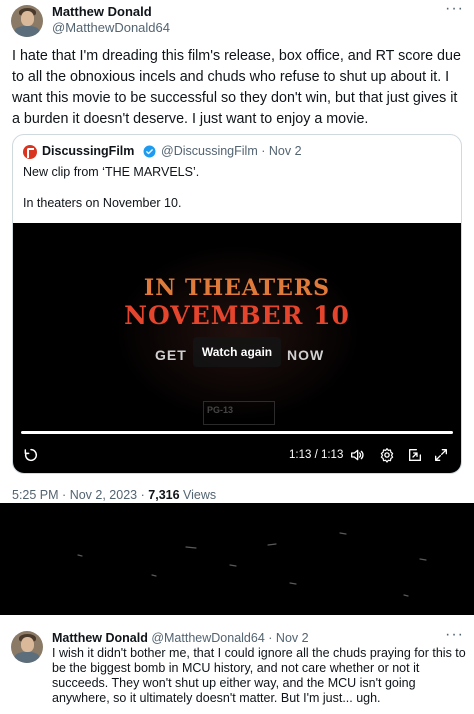  Describe the element at coordinates (237, 315) in the screenshot. I see `video-title-line2: NOVEMBER 10` at that location.